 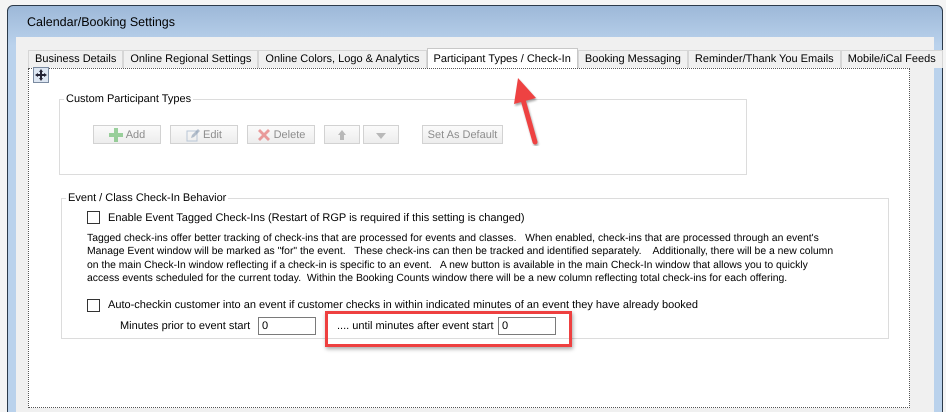 I want to click on description-text: Tagged check-ins offer better tracking of check-ins that are processed for events and classes. When enabled, check-ins that are processed through an event's Manage Event window will be marked as "for" the event. These check-ins can then be tracked and identified separately. Additionally, there will be a new column on the main Check-In window reflecting if a check-in is specific to an event. A new button is available in the main Check-In window that allows you to quickly access events scheduled for the current today. Within the Booking Counts window there will be a new column reflecting total check-ins for each offering., so click(x=460, y=259).